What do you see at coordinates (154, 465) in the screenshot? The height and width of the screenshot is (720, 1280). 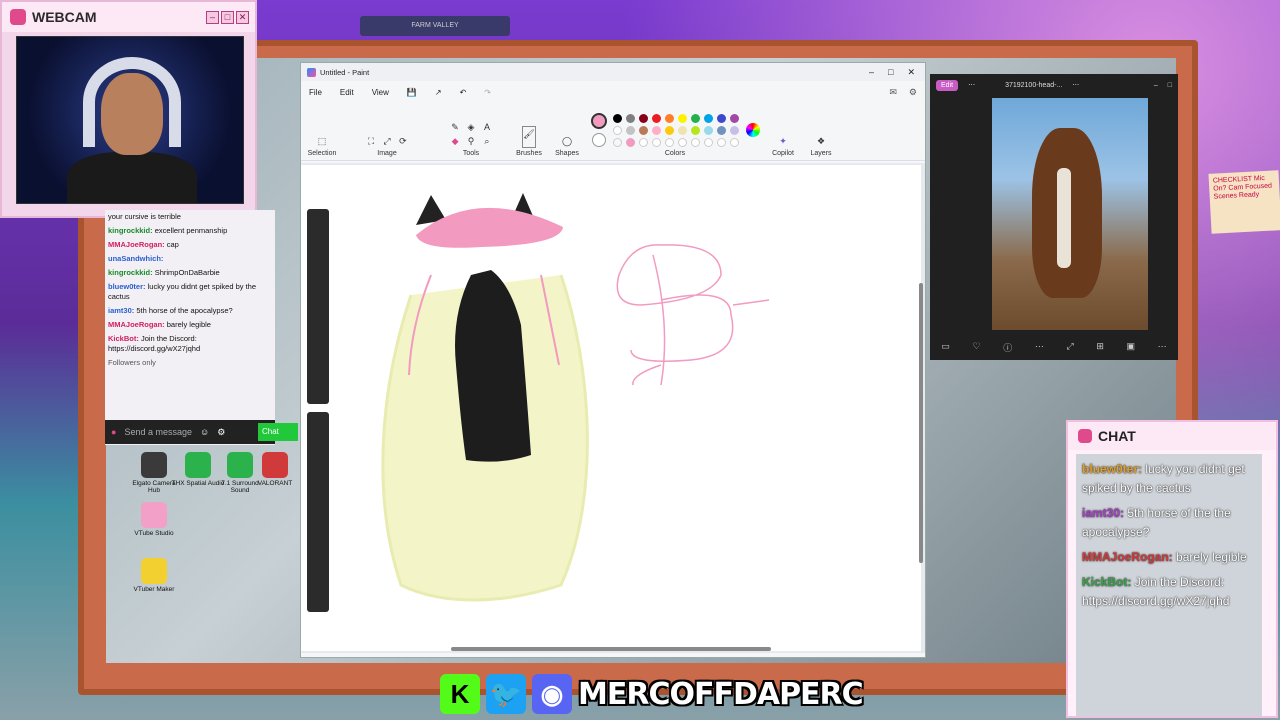 I see `elgato-icon` at bounding box center [154, 465].